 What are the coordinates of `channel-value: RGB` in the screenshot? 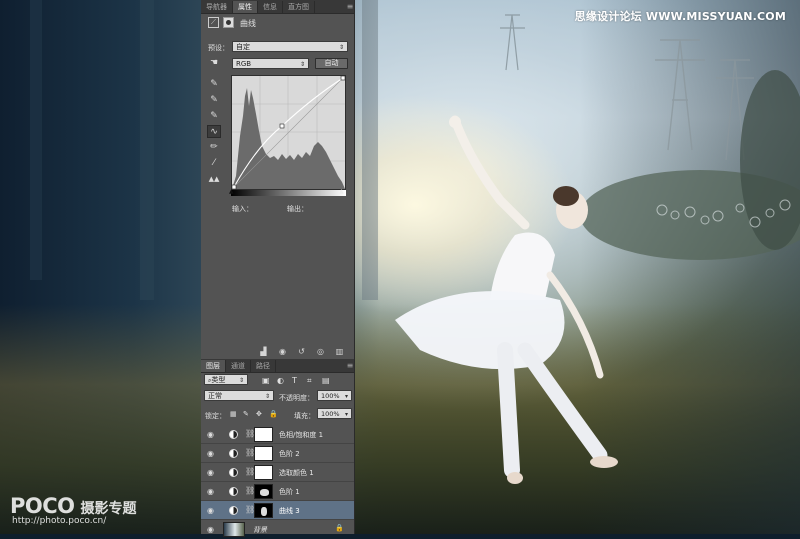 It's located at (244, 64).